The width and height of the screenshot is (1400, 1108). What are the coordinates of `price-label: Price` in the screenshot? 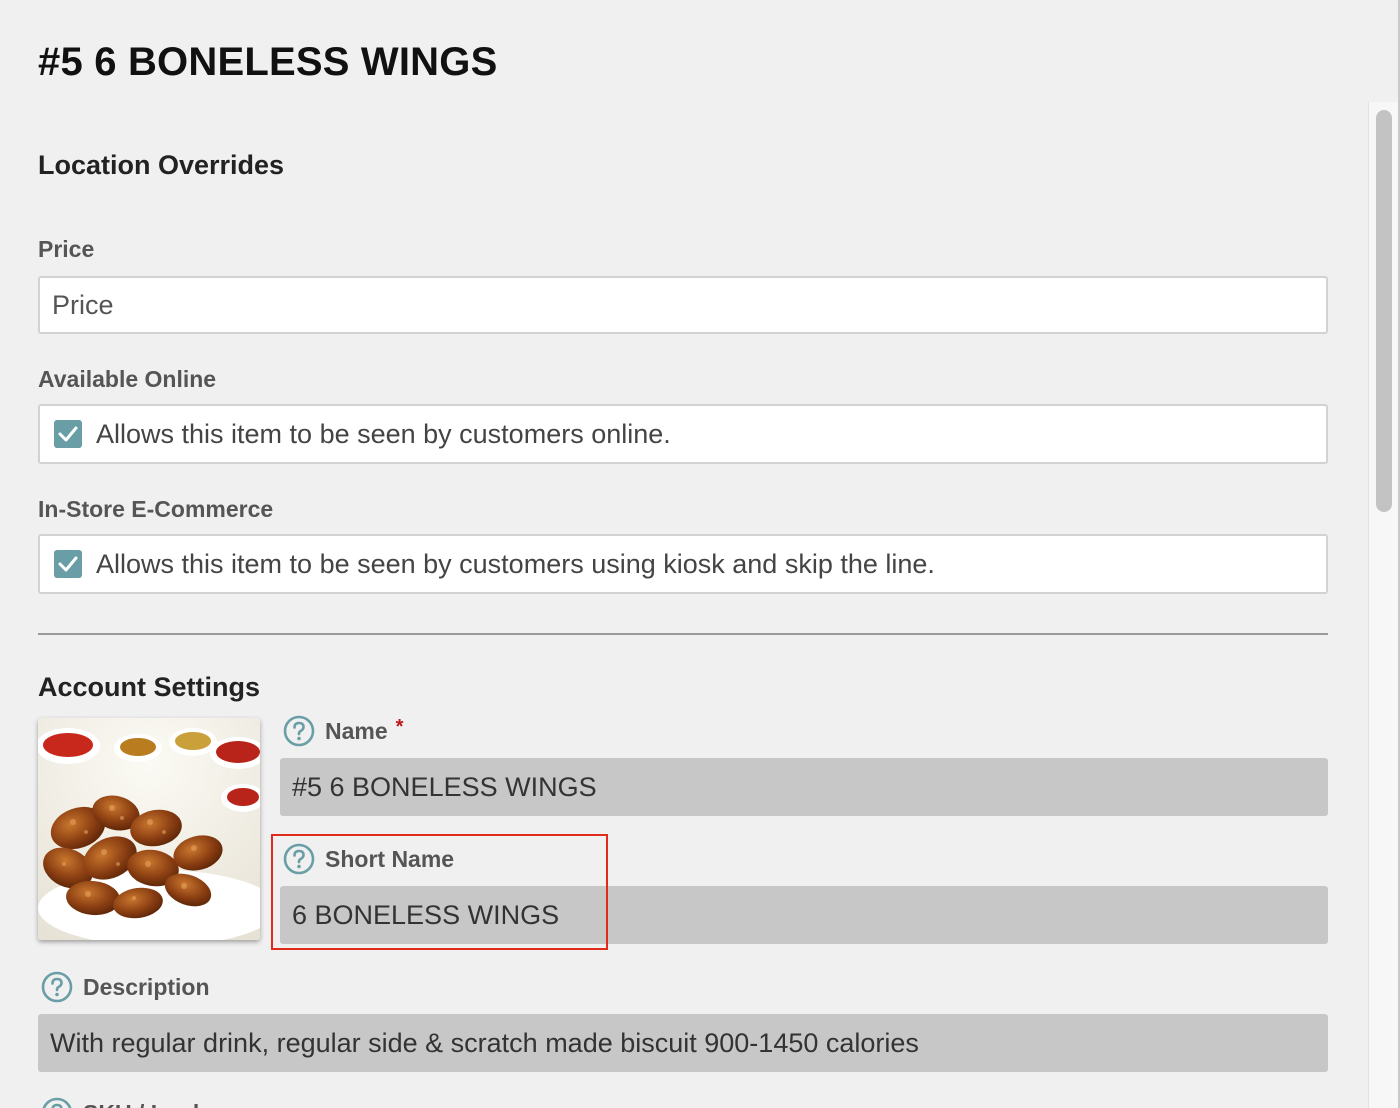 It's located at (66, 249).